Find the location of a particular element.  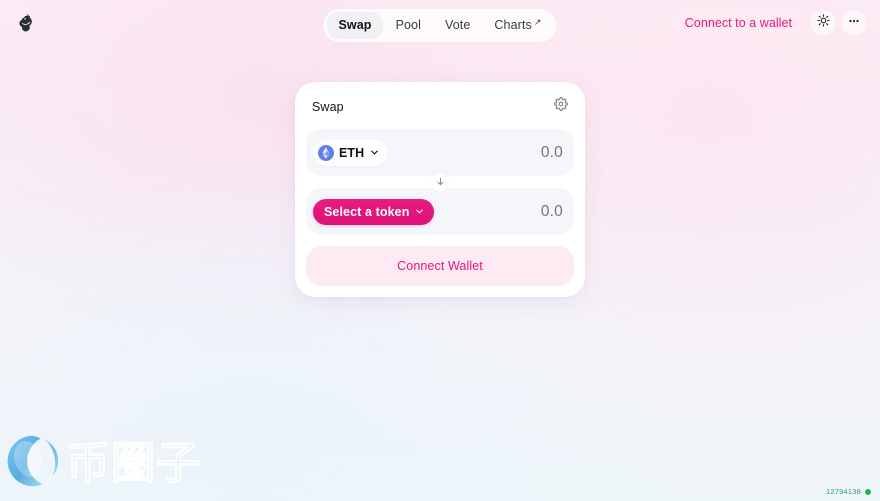

swap-input-panel-from: ETH is located at coordinates (440, 152).